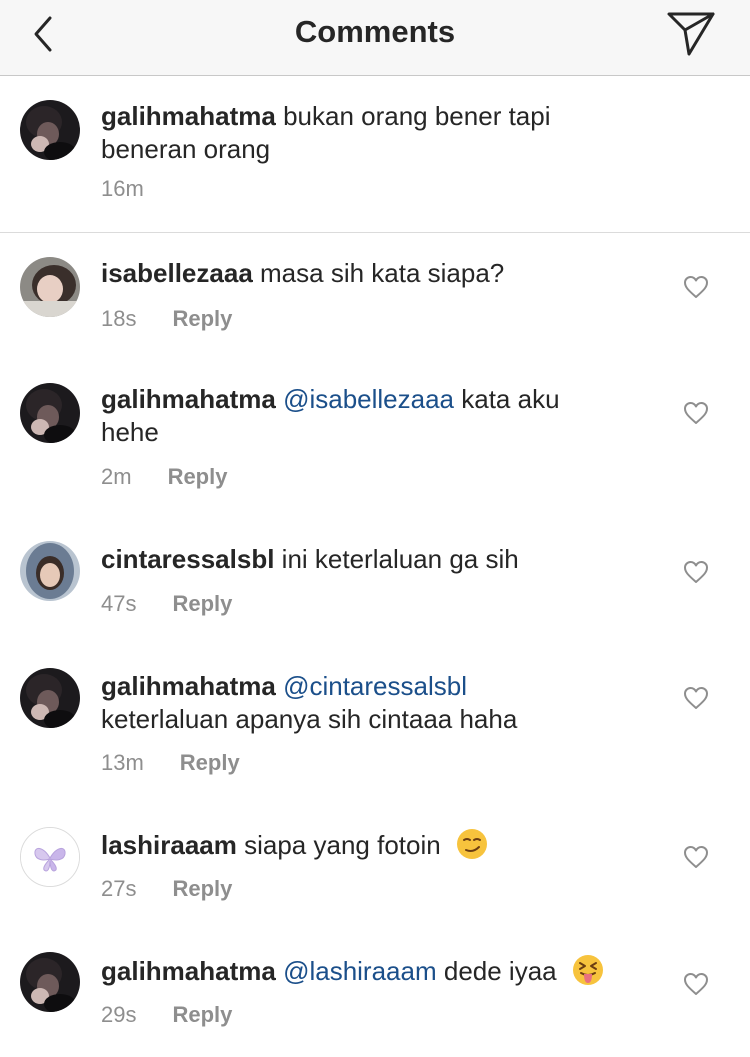 The height and width of the screenshot is (1057, 750). I want to click on comment-body: ini keterlaluan ga sih, so click(400, 559).